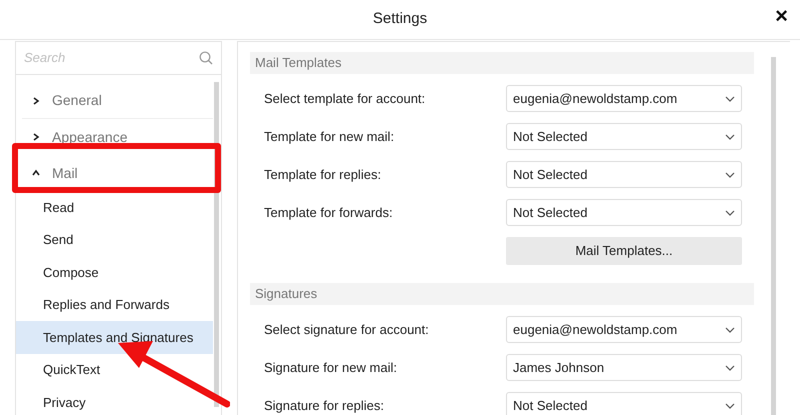  I want to click on section-header: Mail Templates, so click(502, 63).